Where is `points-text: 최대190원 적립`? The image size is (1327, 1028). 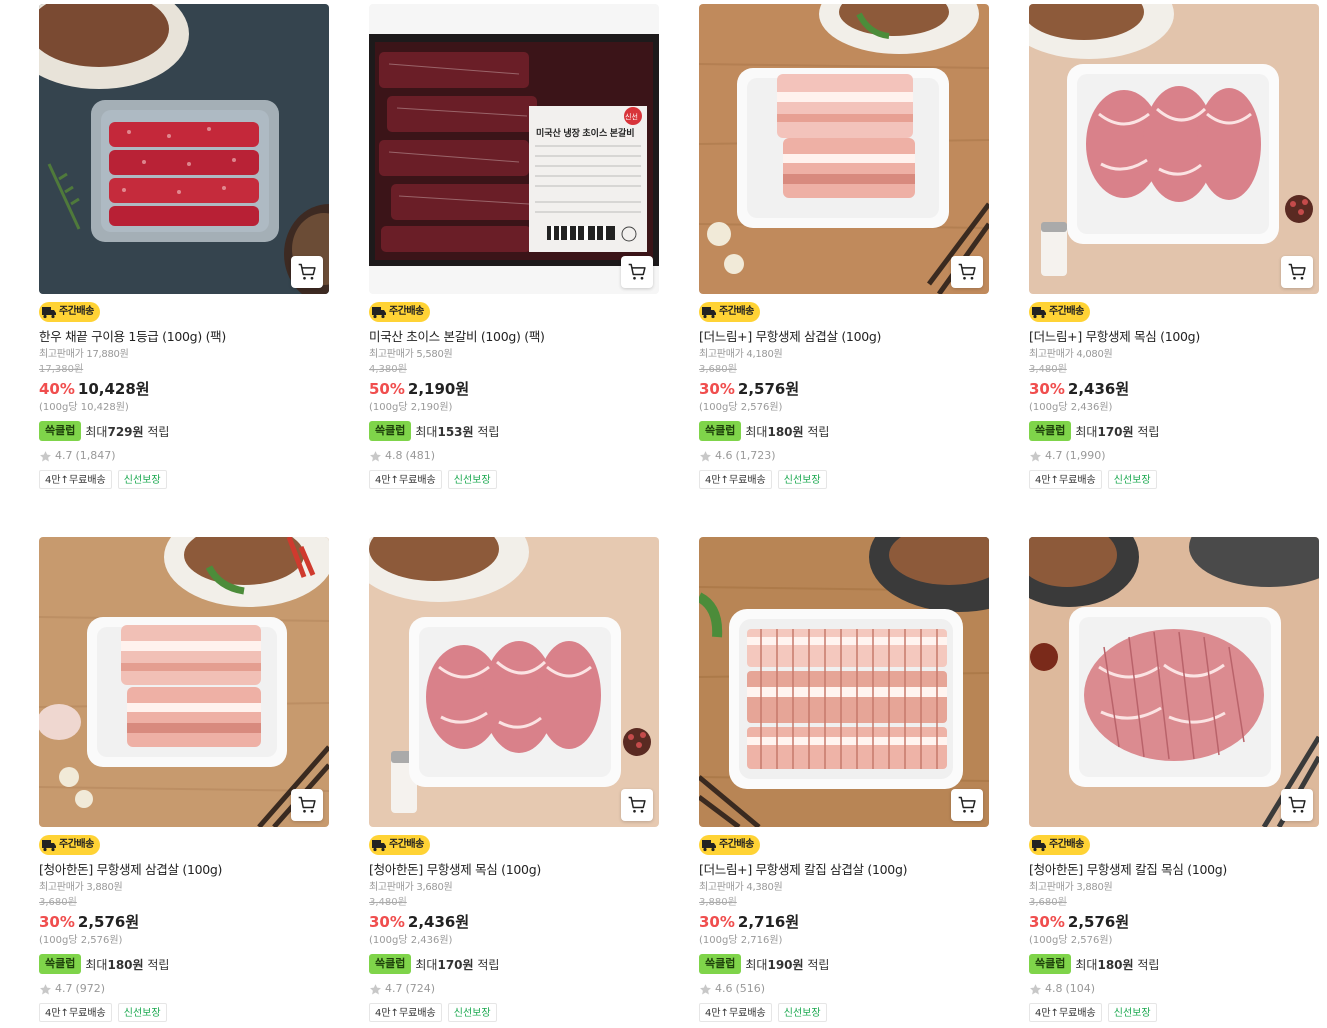
points-text: 최대190원 적립 is located at coordinates (787, 964).